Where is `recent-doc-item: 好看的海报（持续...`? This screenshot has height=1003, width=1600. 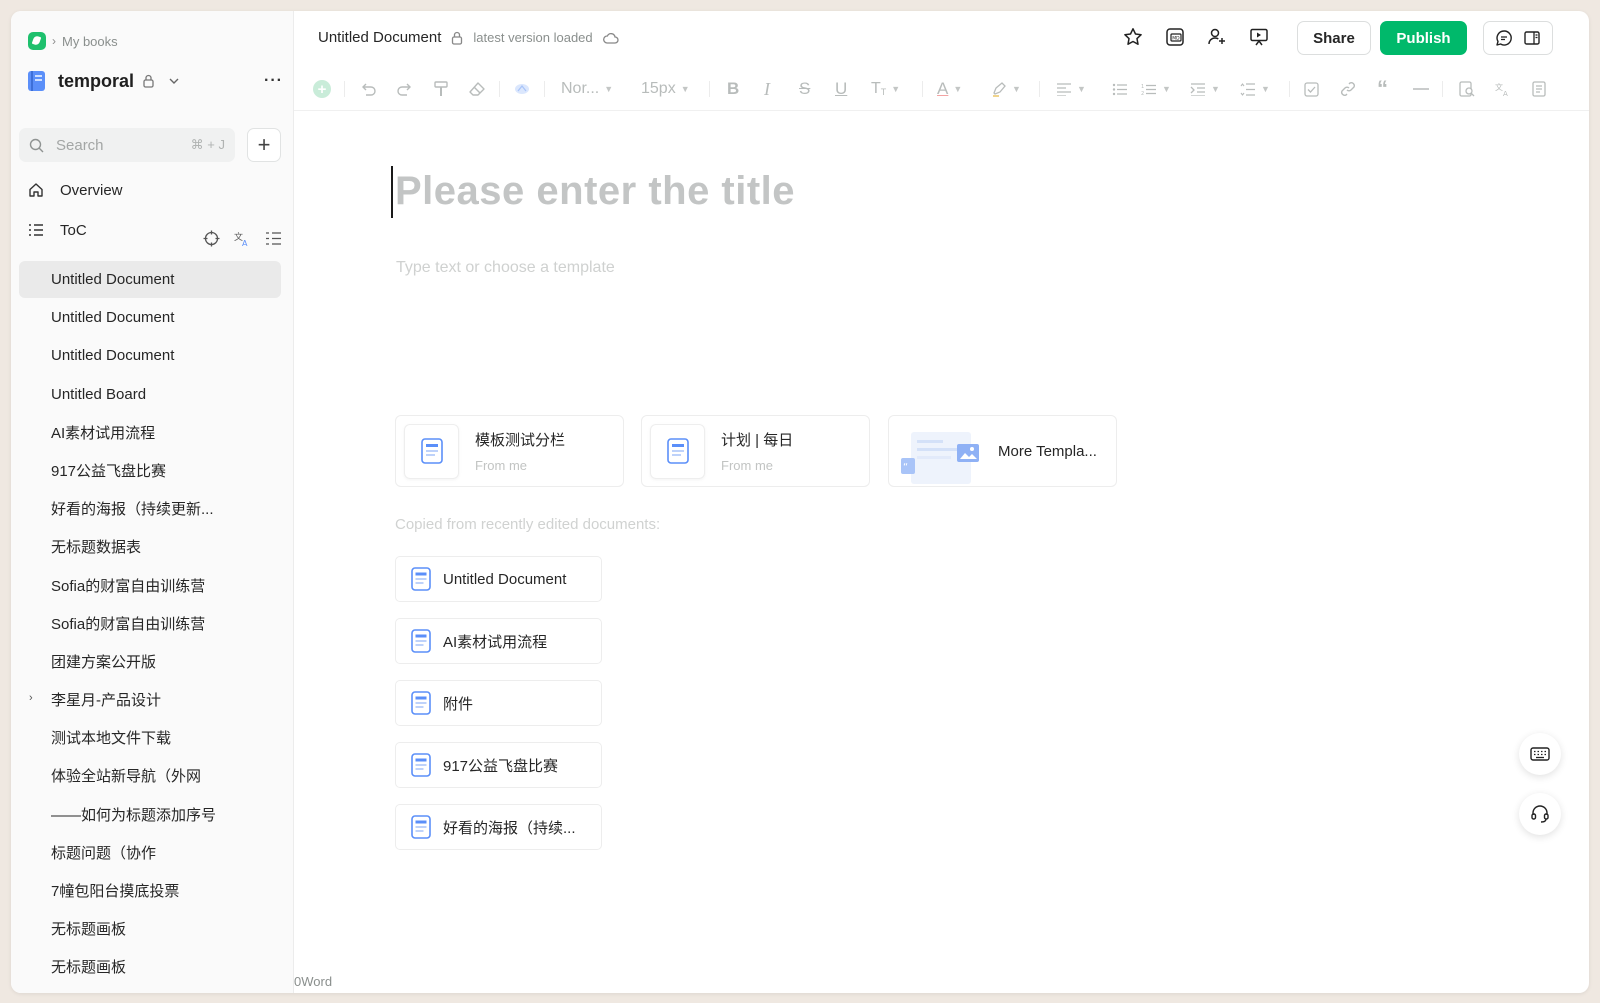 recent-doc-item: 好看的海报（持续... is located at coordinates (498, 827).